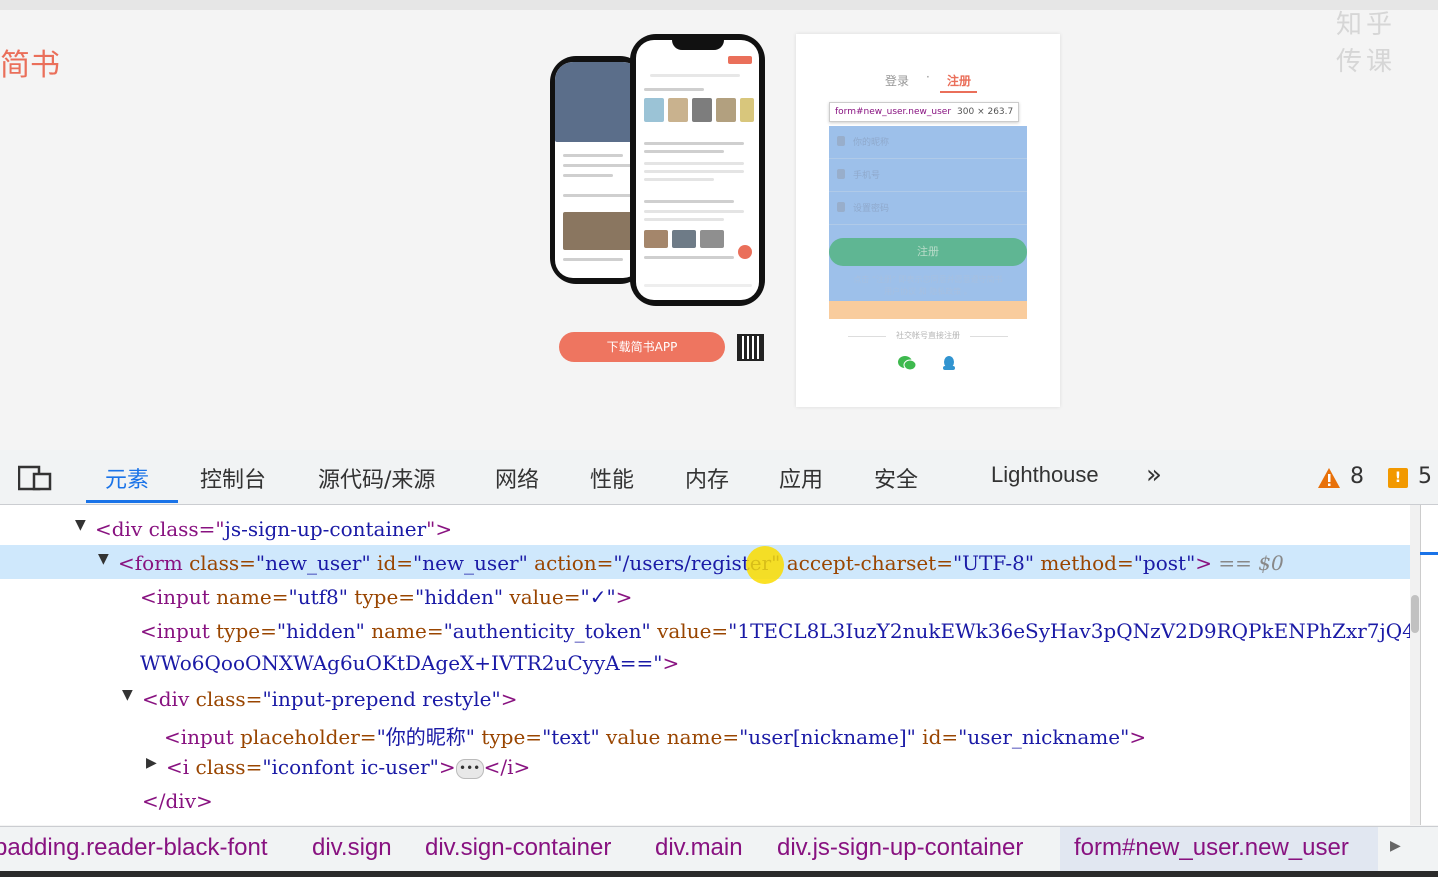 Image resolution: width=1438 pixels, height=877 pixels. Describe the element at coordinates (907, 363) in the screenshot. I see `wechat-icon` at that location.